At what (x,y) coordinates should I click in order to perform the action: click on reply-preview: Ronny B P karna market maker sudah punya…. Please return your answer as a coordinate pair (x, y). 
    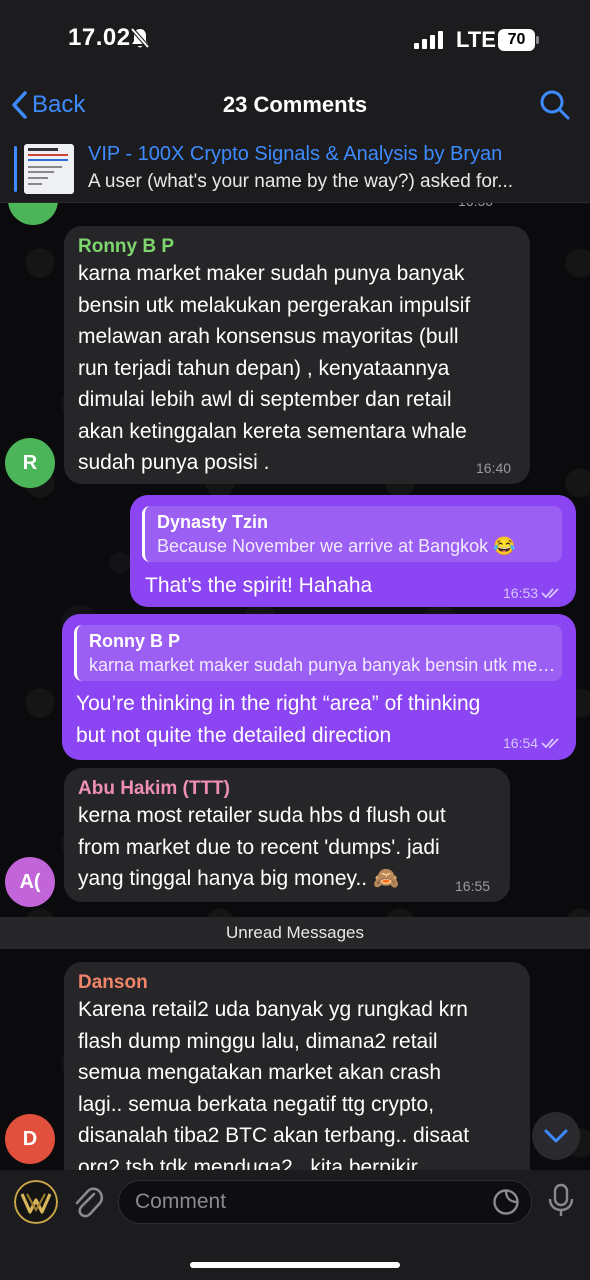
    Looking at the image, I should click on (318, 653).